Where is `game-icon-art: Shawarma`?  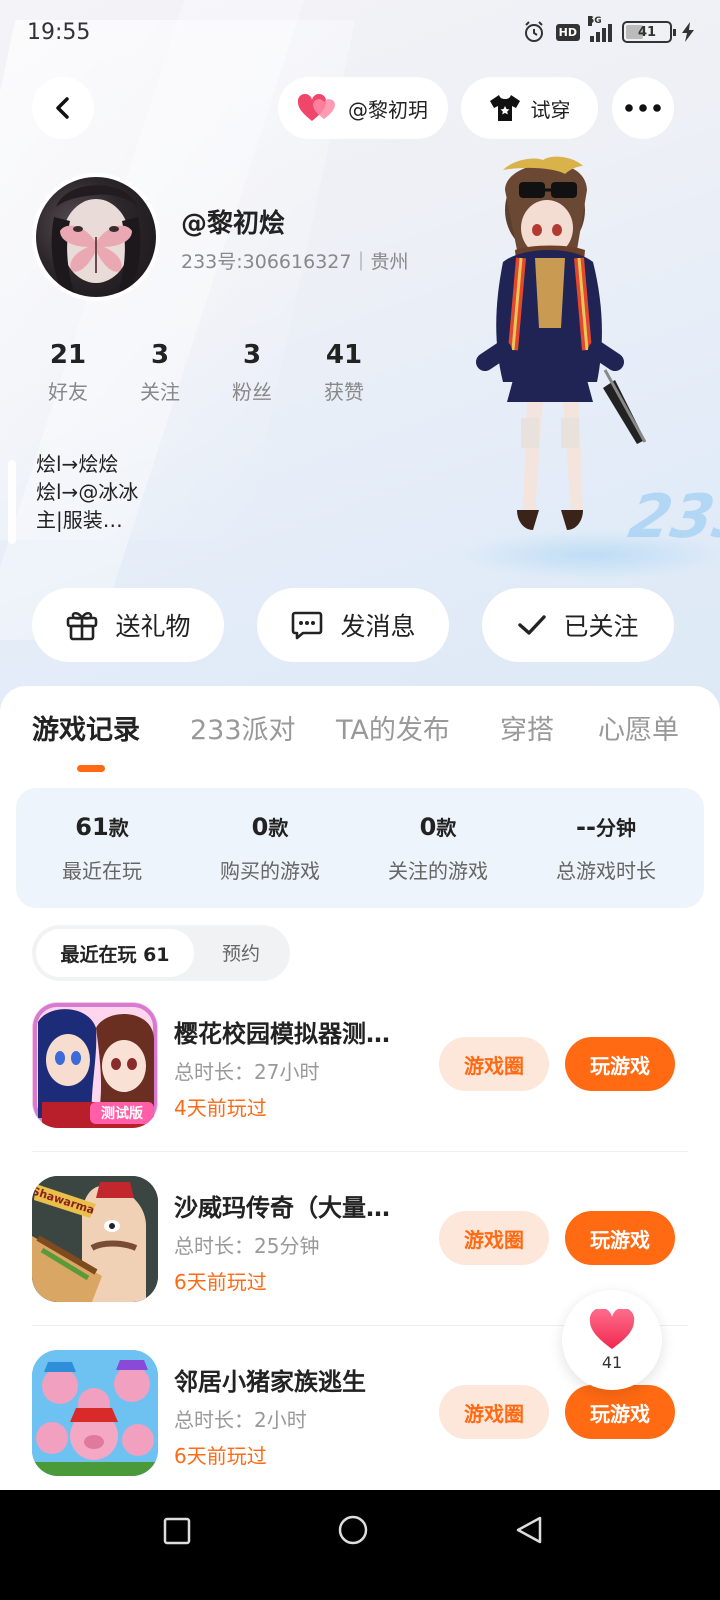 game-icon-art: Shawarma is located at coordinates (95, 1239).